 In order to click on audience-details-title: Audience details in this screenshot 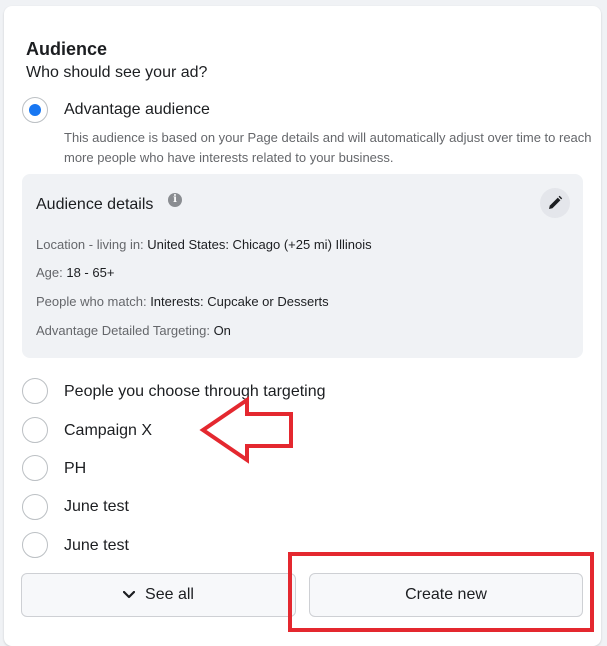, I will do `click(95, 204)`.